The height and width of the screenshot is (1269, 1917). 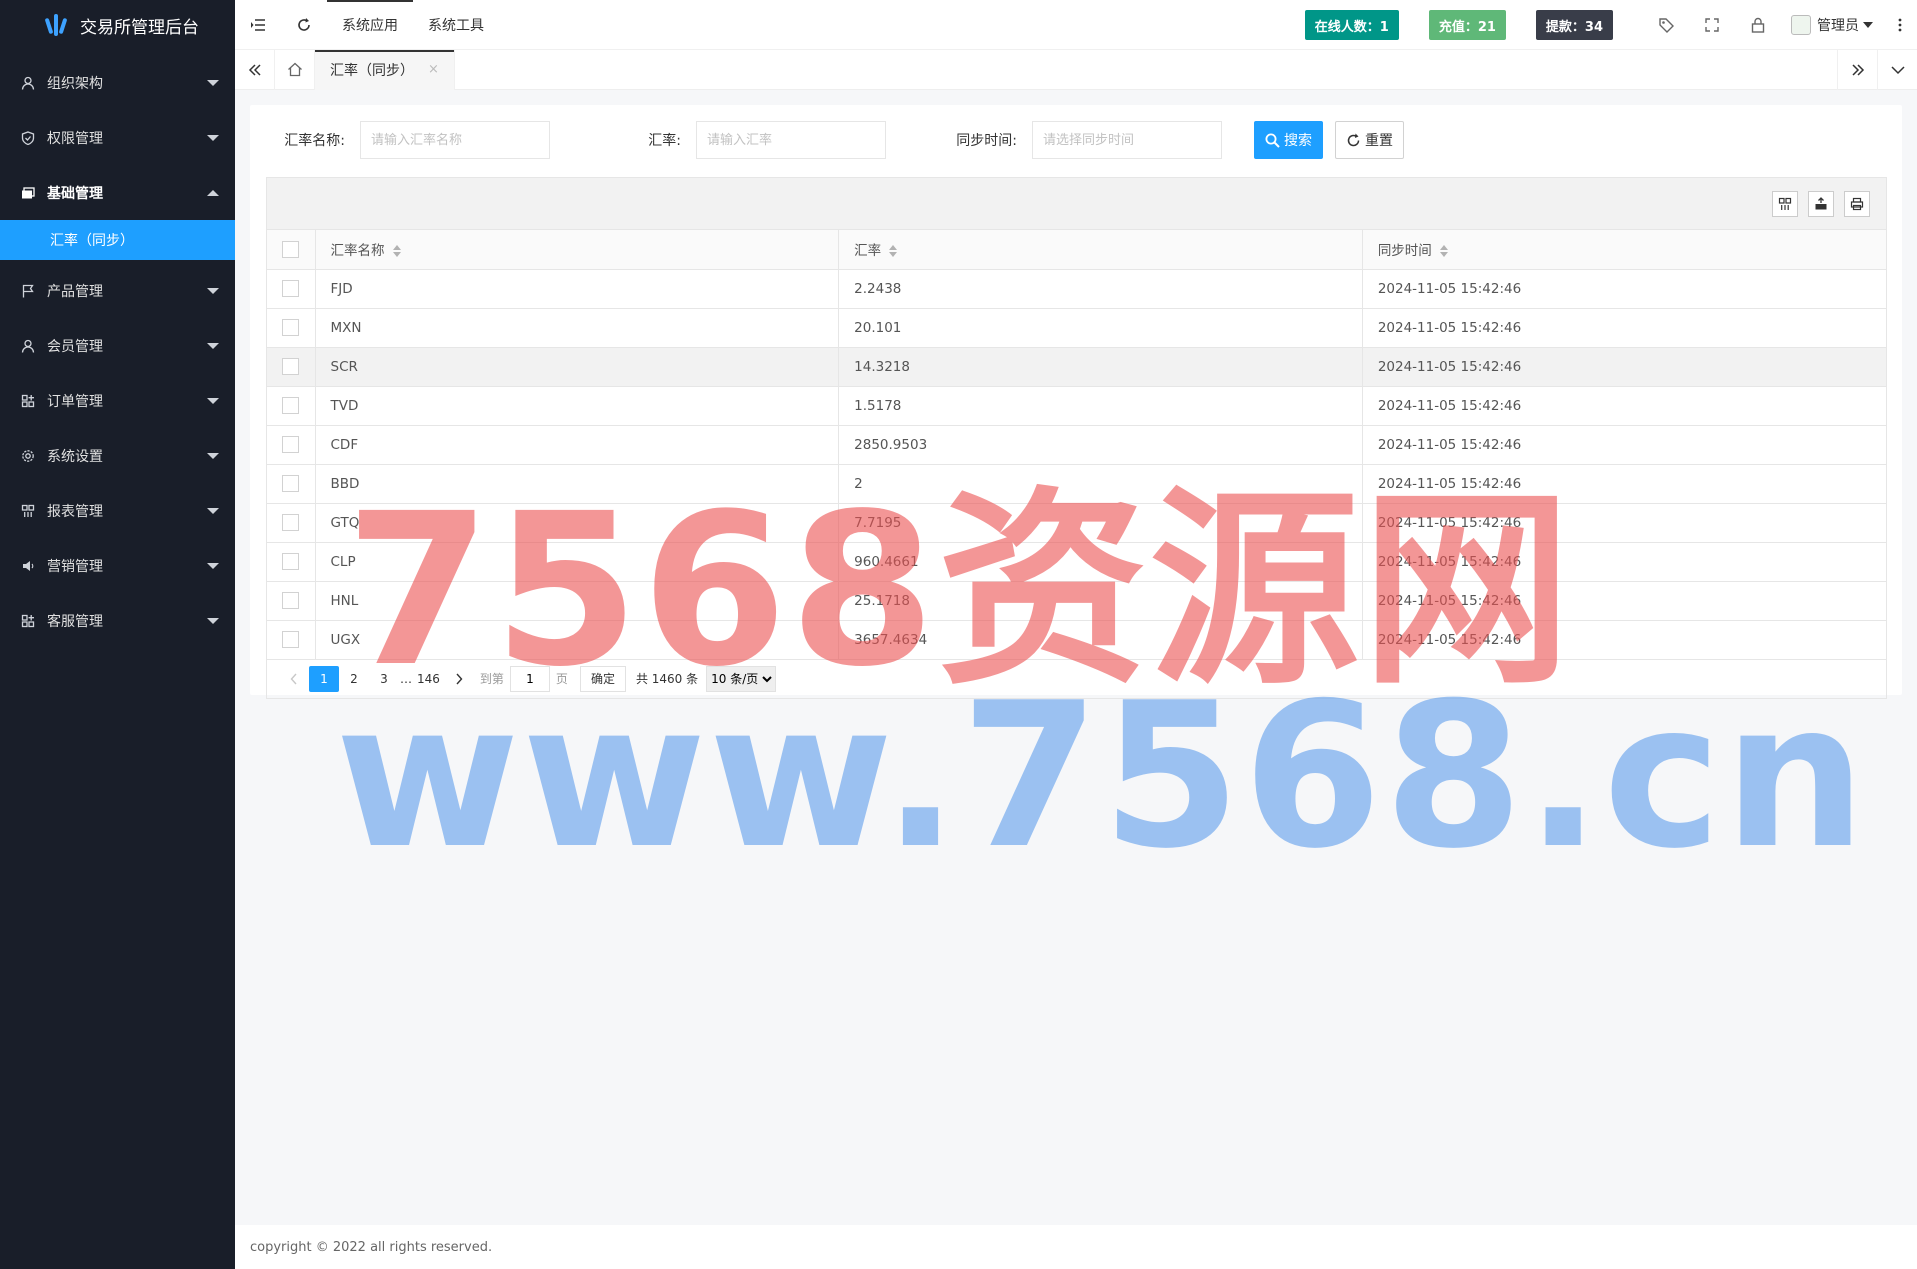 I want to click on page-button-last: 146, so click(x=428, y=679).